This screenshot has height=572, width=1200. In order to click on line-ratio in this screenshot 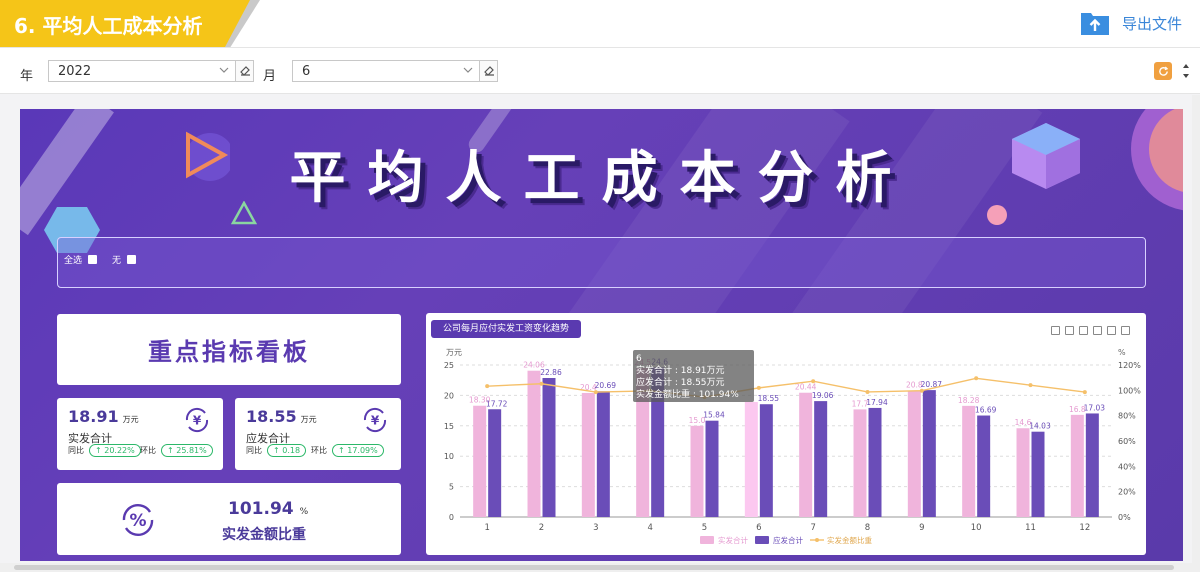, I will do `click(786, 387)`.